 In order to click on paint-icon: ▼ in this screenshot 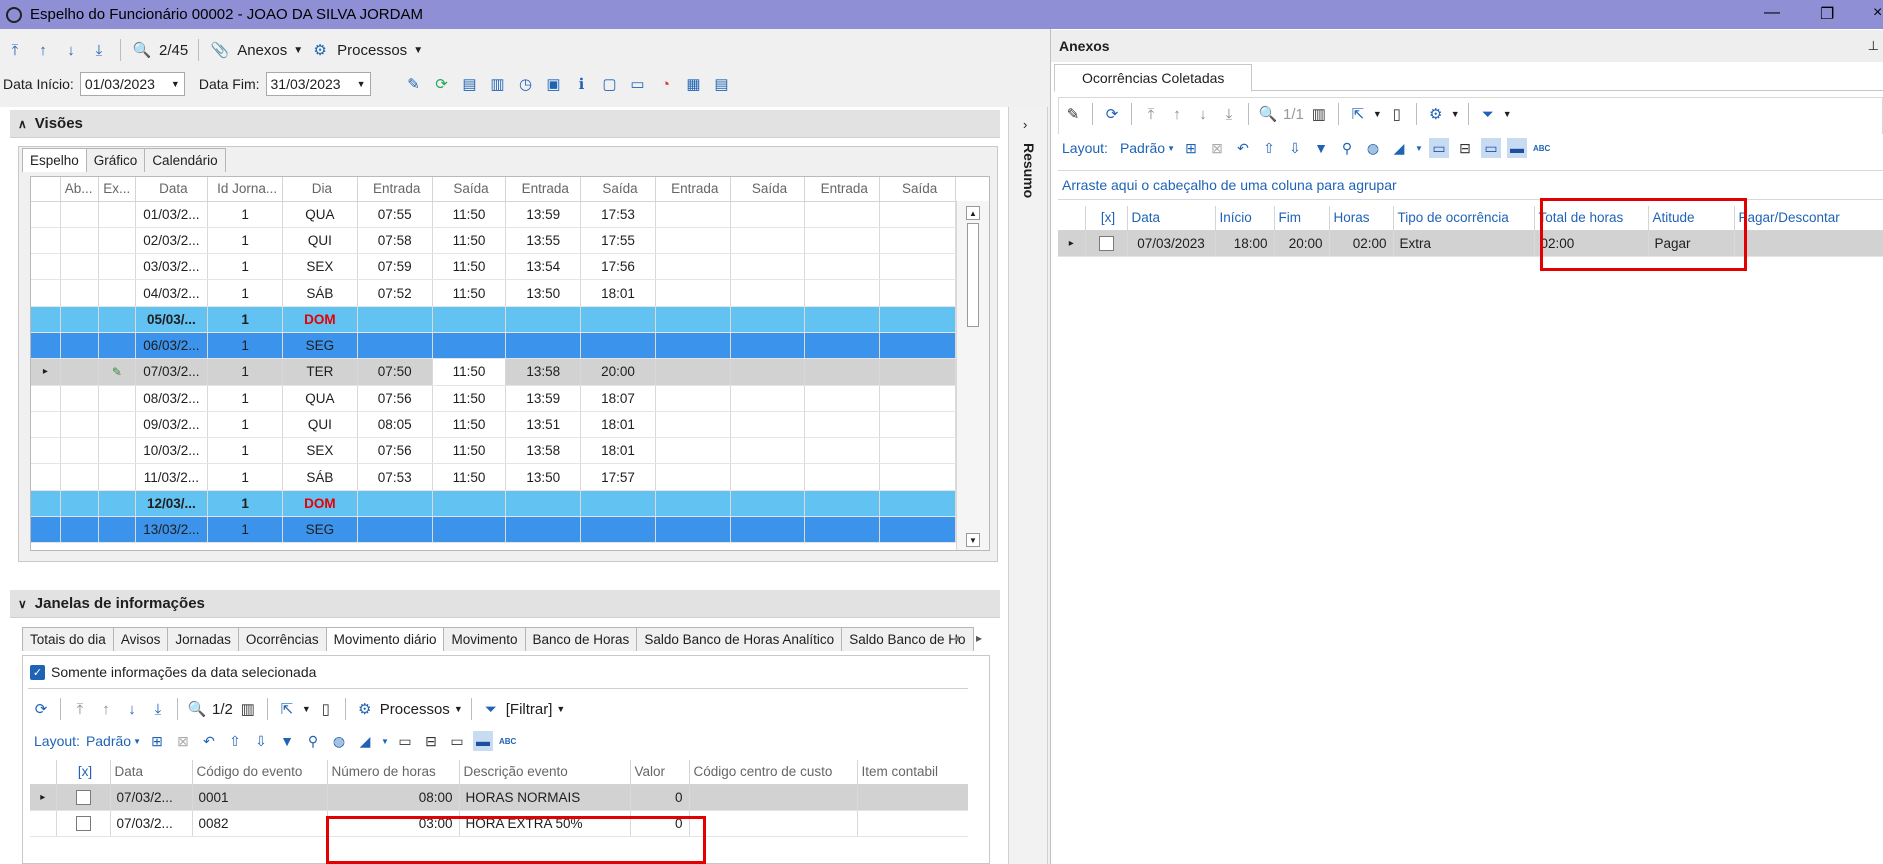, I will do `click(287, 741)`.